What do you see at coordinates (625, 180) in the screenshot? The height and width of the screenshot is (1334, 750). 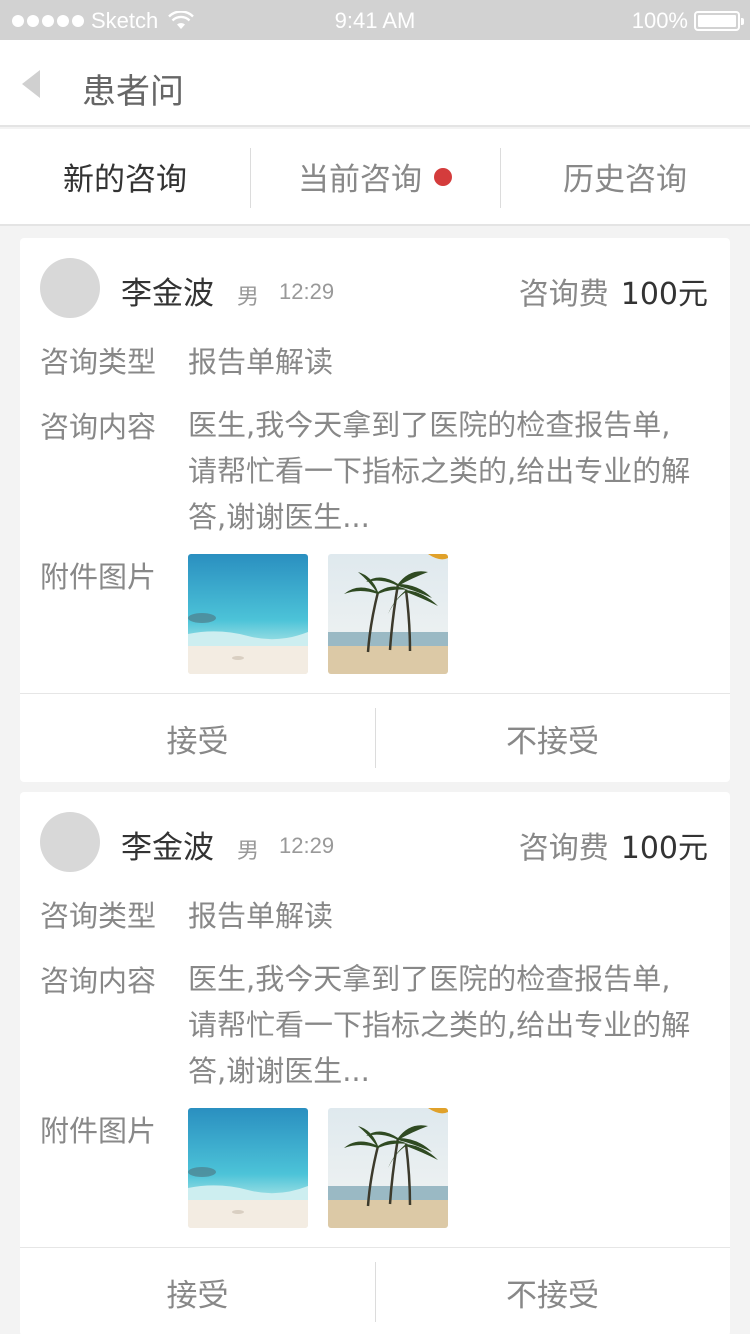 I see `tab-label: 历史咨询` at bounding box center [625, 180].